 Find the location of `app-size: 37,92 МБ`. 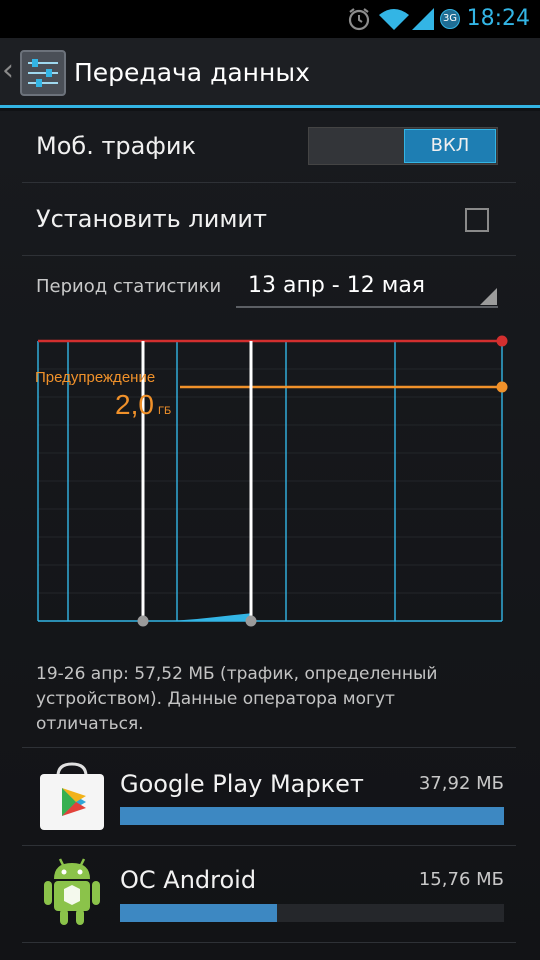

app-size: 37,92 МБ is located at coordinates (461, 783).